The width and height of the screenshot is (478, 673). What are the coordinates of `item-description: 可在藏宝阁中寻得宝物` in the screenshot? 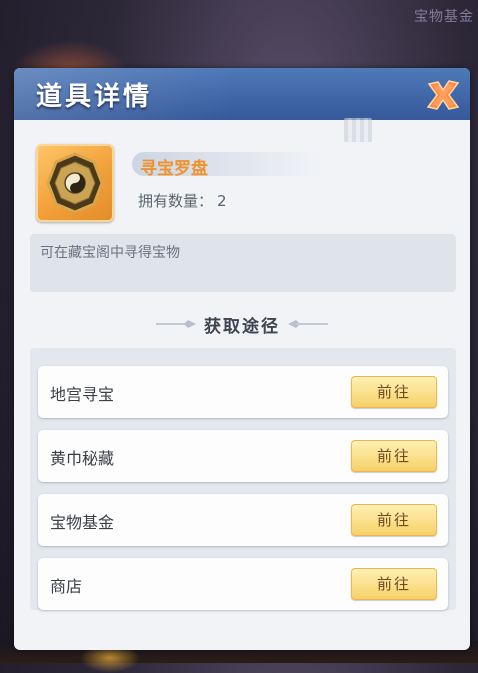 It's located at (110, 253).